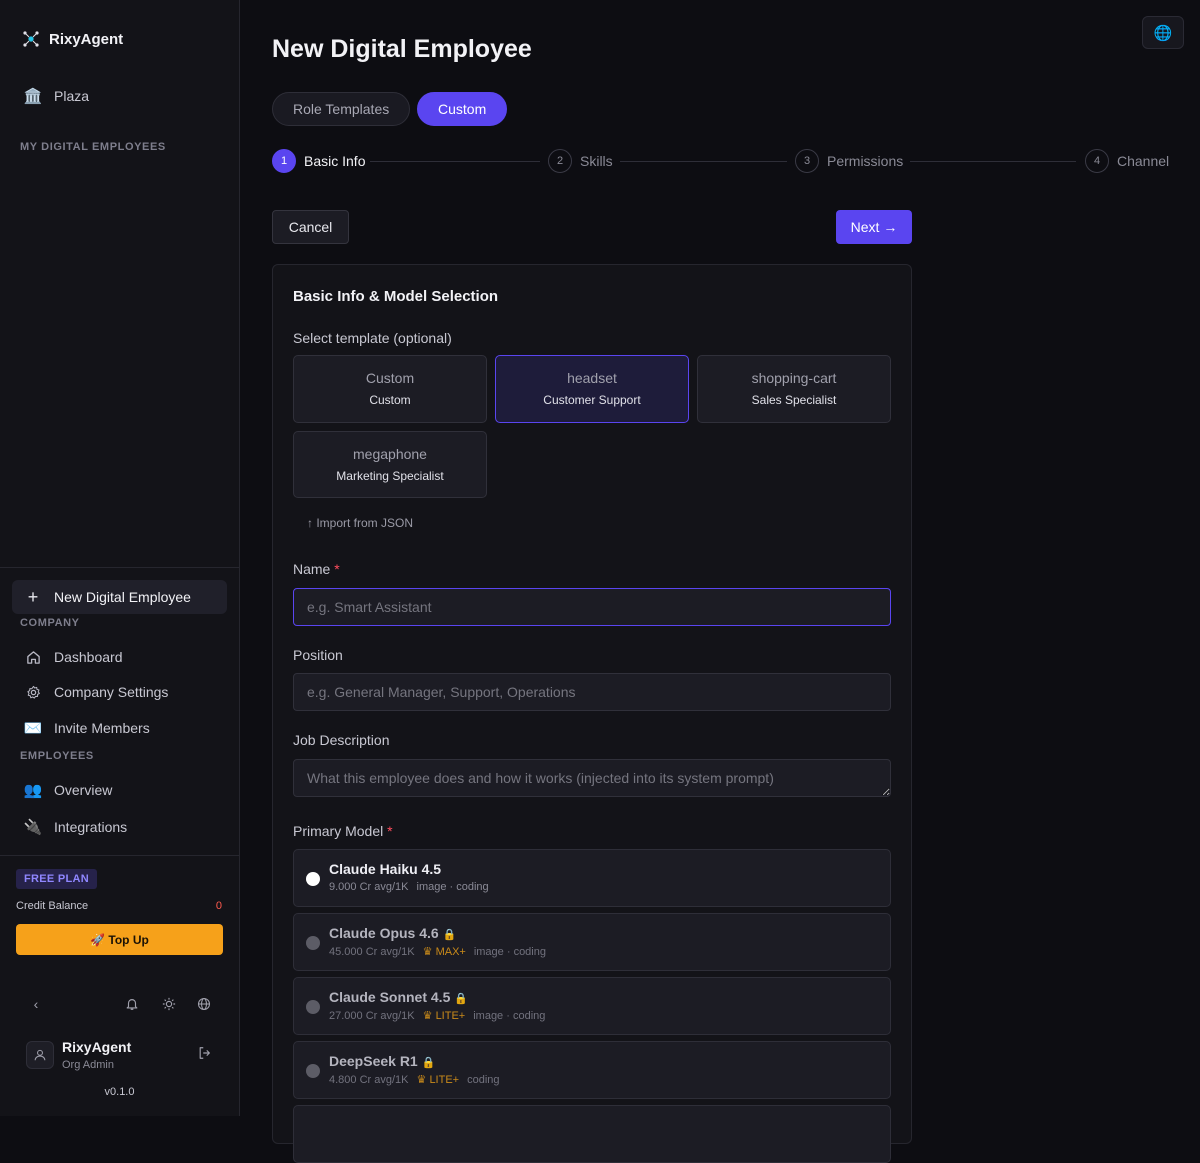 This screenshot has height=1163, width=1200. Describe the element at coordinates (119, 790) in the screenshot. I see `nav-overview: 👥 Overview` at that location.